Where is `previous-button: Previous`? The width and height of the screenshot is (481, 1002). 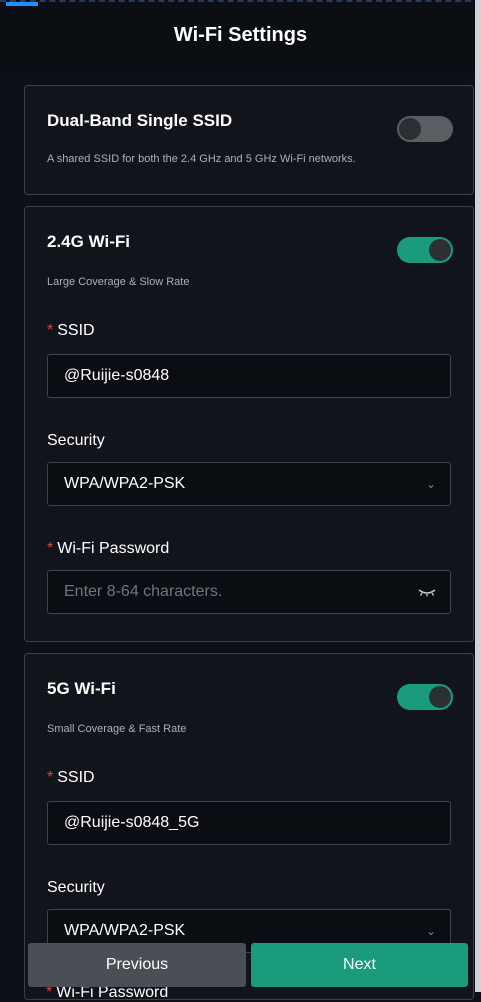
previous-button: Previous is located at coordinates (137, 965).